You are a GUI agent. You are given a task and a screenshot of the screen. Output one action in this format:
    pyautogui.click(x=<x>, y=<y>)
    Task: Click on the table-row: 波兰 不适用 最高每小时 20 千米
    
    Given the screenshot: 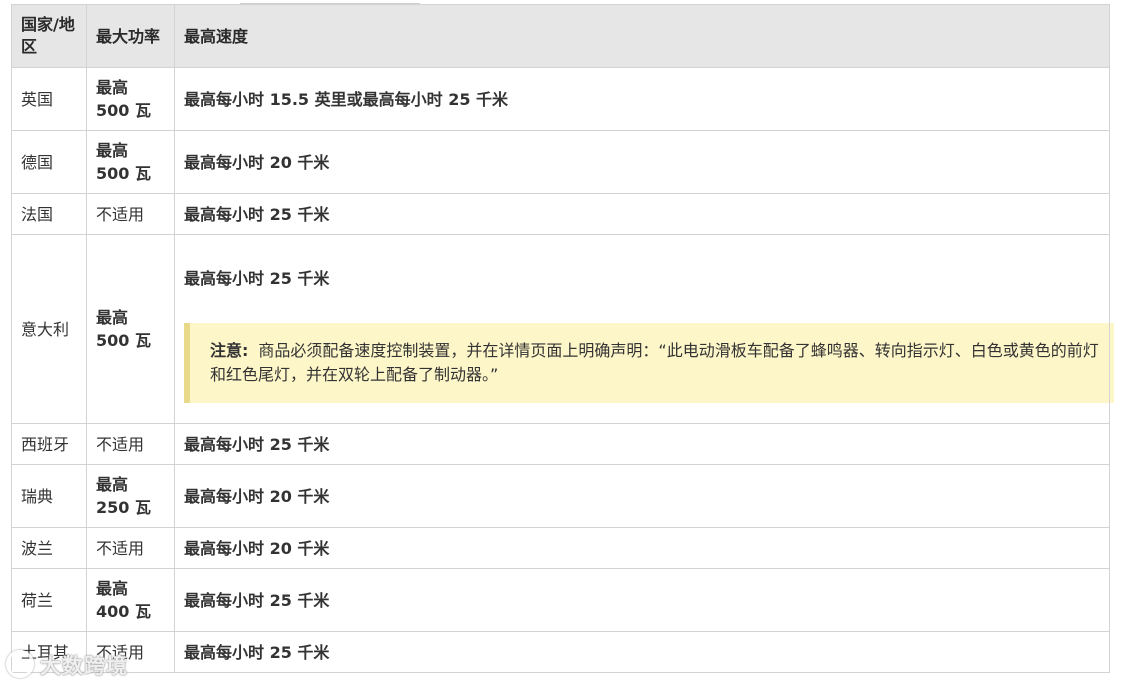 What is the action you would take?
    pyautogui.click(x=560, y=548)
    